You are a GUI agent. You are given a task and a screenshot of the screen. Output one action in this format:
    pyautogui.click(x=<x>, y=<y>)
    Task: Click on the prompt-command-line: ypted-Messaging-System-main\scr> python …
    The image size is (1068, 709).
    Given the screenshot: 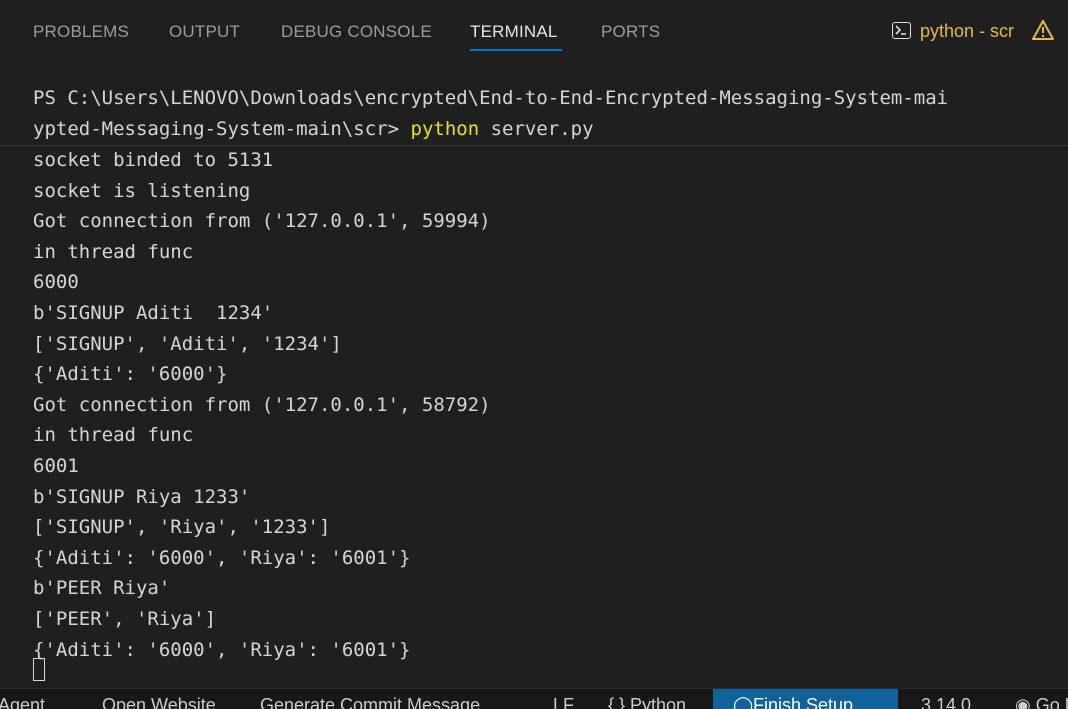 What is the action you would take?
    pyautogui.click(x=313, y=129)
    